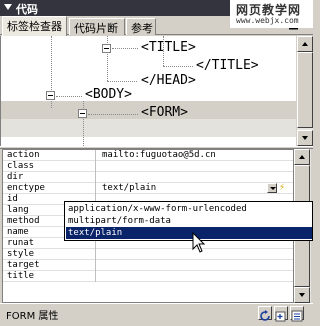 The width and height of the screenshot is (320, 326). What do you see at coordinates (148, 276) in the screenshot?
I see `attr-row-title: title` at bounding box center [148, 276].